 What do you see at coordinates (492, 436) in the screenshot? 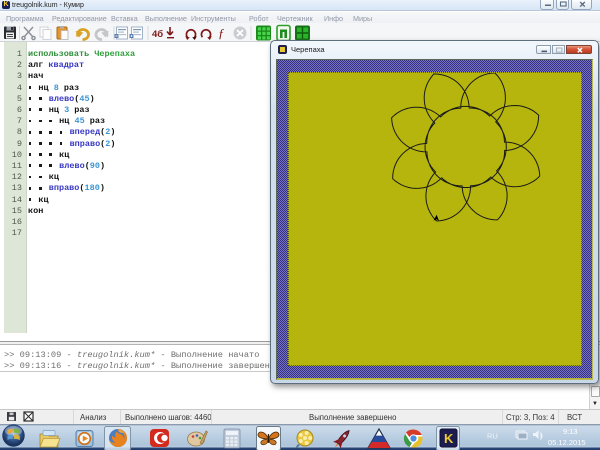
I see `svg-text: RU` at bounding box center [492, 436].